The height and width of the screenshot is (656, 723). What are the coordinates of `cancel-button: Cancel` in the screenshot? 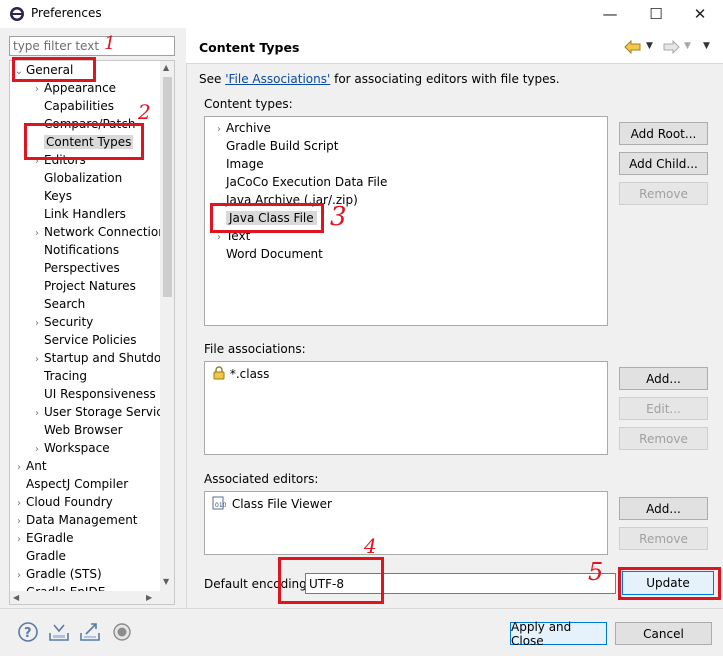 It's located at (663, 633).